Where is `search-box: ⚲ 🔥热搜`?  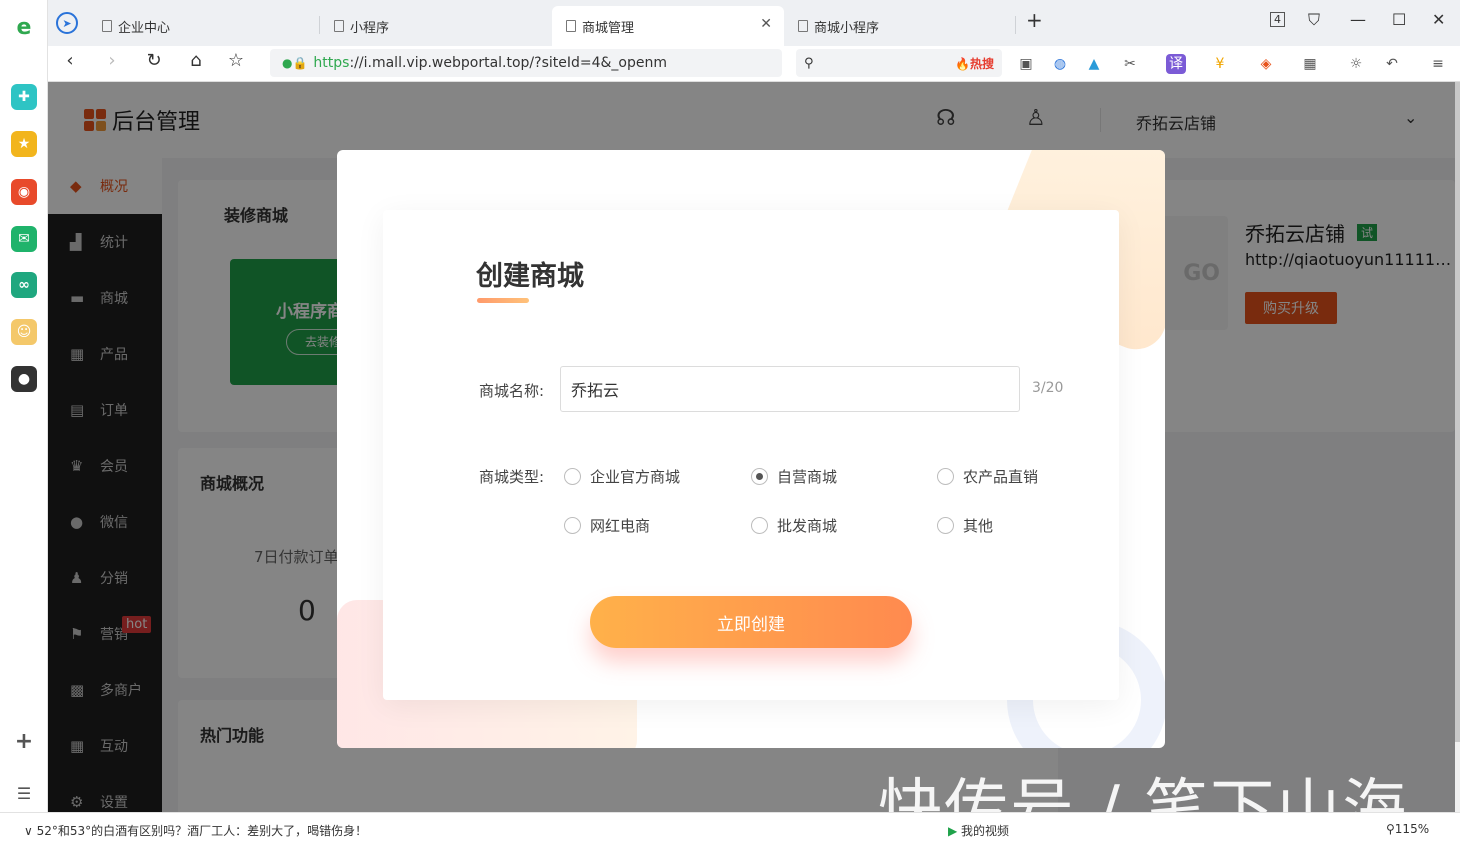 search-box: ⚲ 🔥热搜 is located at coordinates (899, 63).